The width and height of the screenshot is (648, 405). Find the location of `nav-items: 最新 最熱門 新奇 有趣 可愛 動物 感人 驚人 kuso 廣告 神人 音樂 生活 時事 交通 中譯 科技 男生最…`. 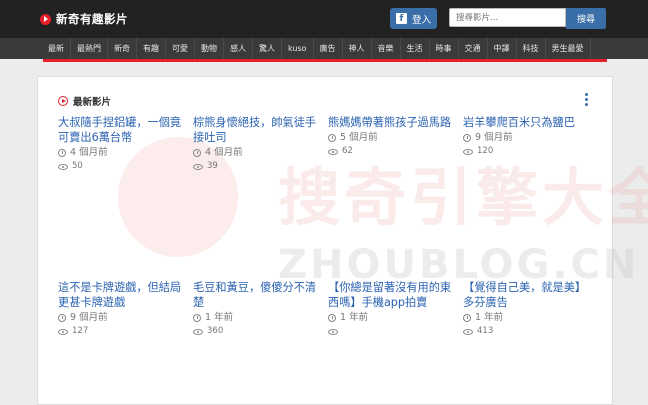

nav-items: 最新 最熱門 新奇 有趣 可愛 動物 感人 驚人 kuso 廣告 神人 音樂 生活 時事 交通 中譯 科技 男生最… is located at coordinates (317, 48).